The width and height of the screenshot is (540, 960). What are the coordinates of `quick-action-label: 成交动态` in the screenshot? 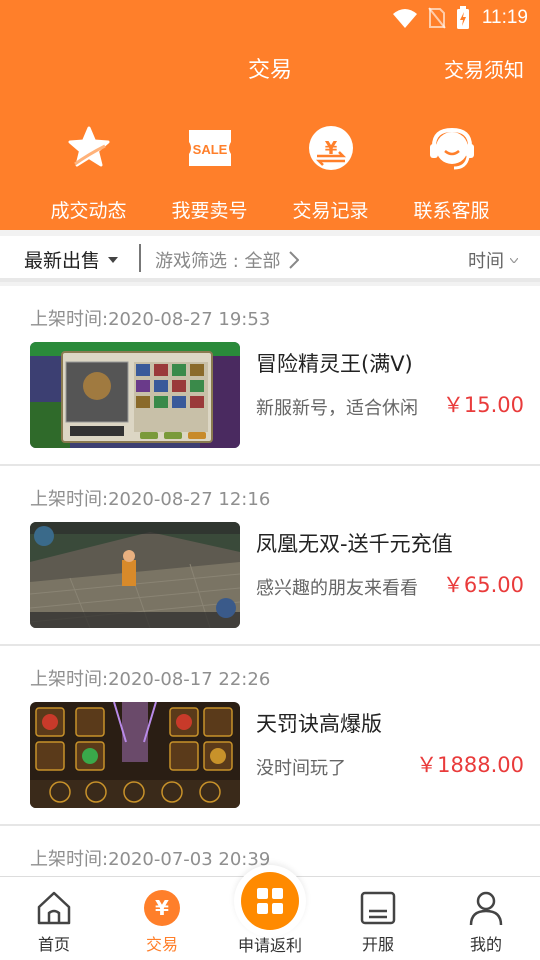 It's located at (88, 211).